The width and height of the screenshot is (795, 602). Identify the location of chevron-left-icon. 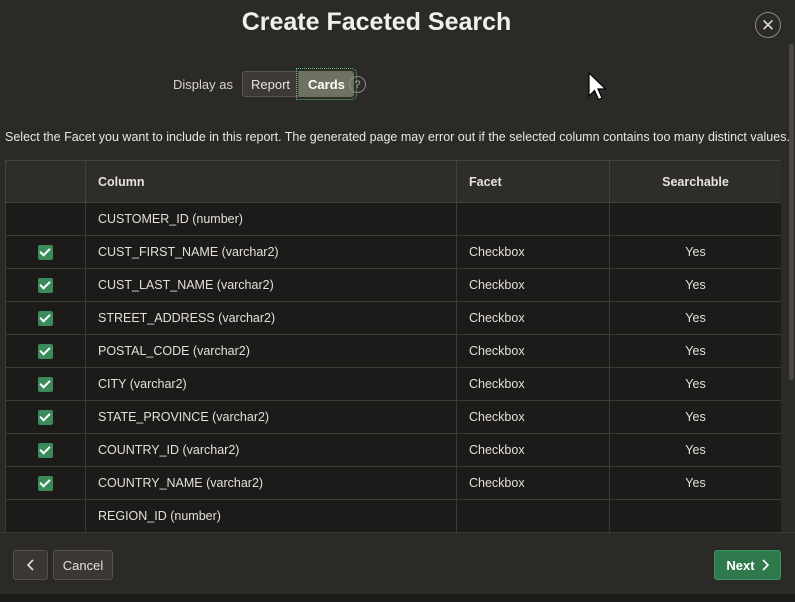
(30, 565).